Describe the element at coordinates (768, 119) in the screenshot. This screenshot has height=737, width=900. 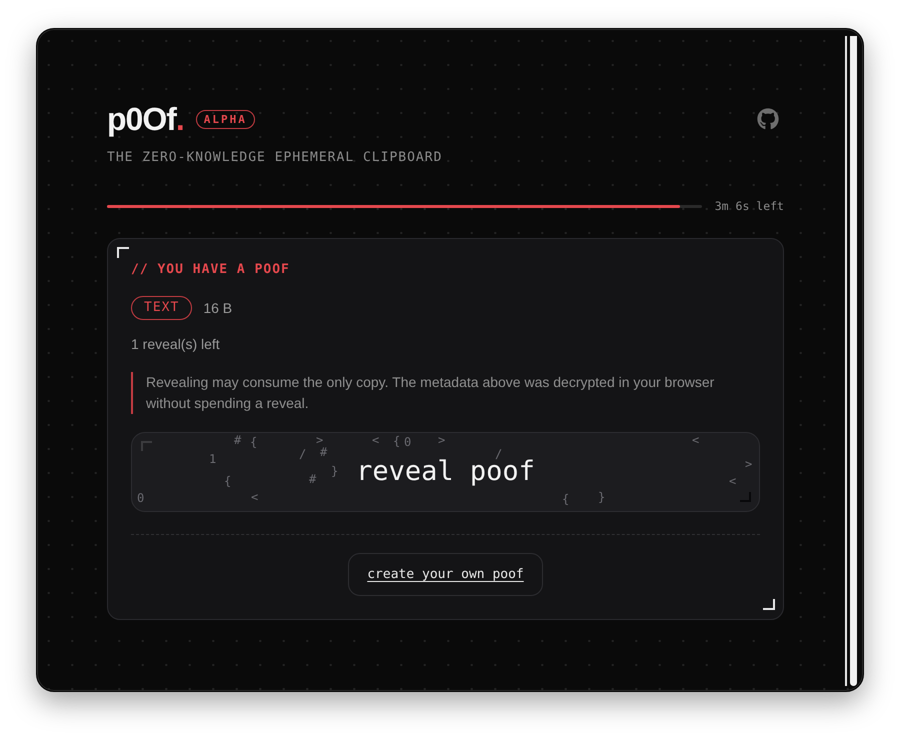
I see `github-icon` at that location.